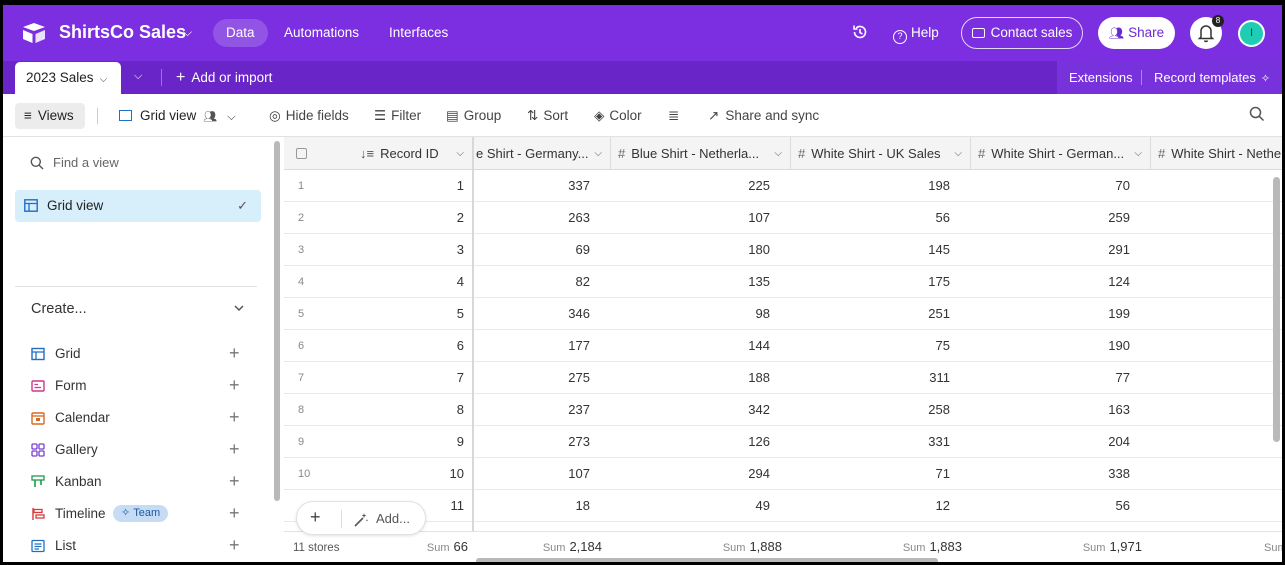  Describe the element at coordinates (426, 546) in the screenshot. I see `summary-record-id: Sum 66` at that location.